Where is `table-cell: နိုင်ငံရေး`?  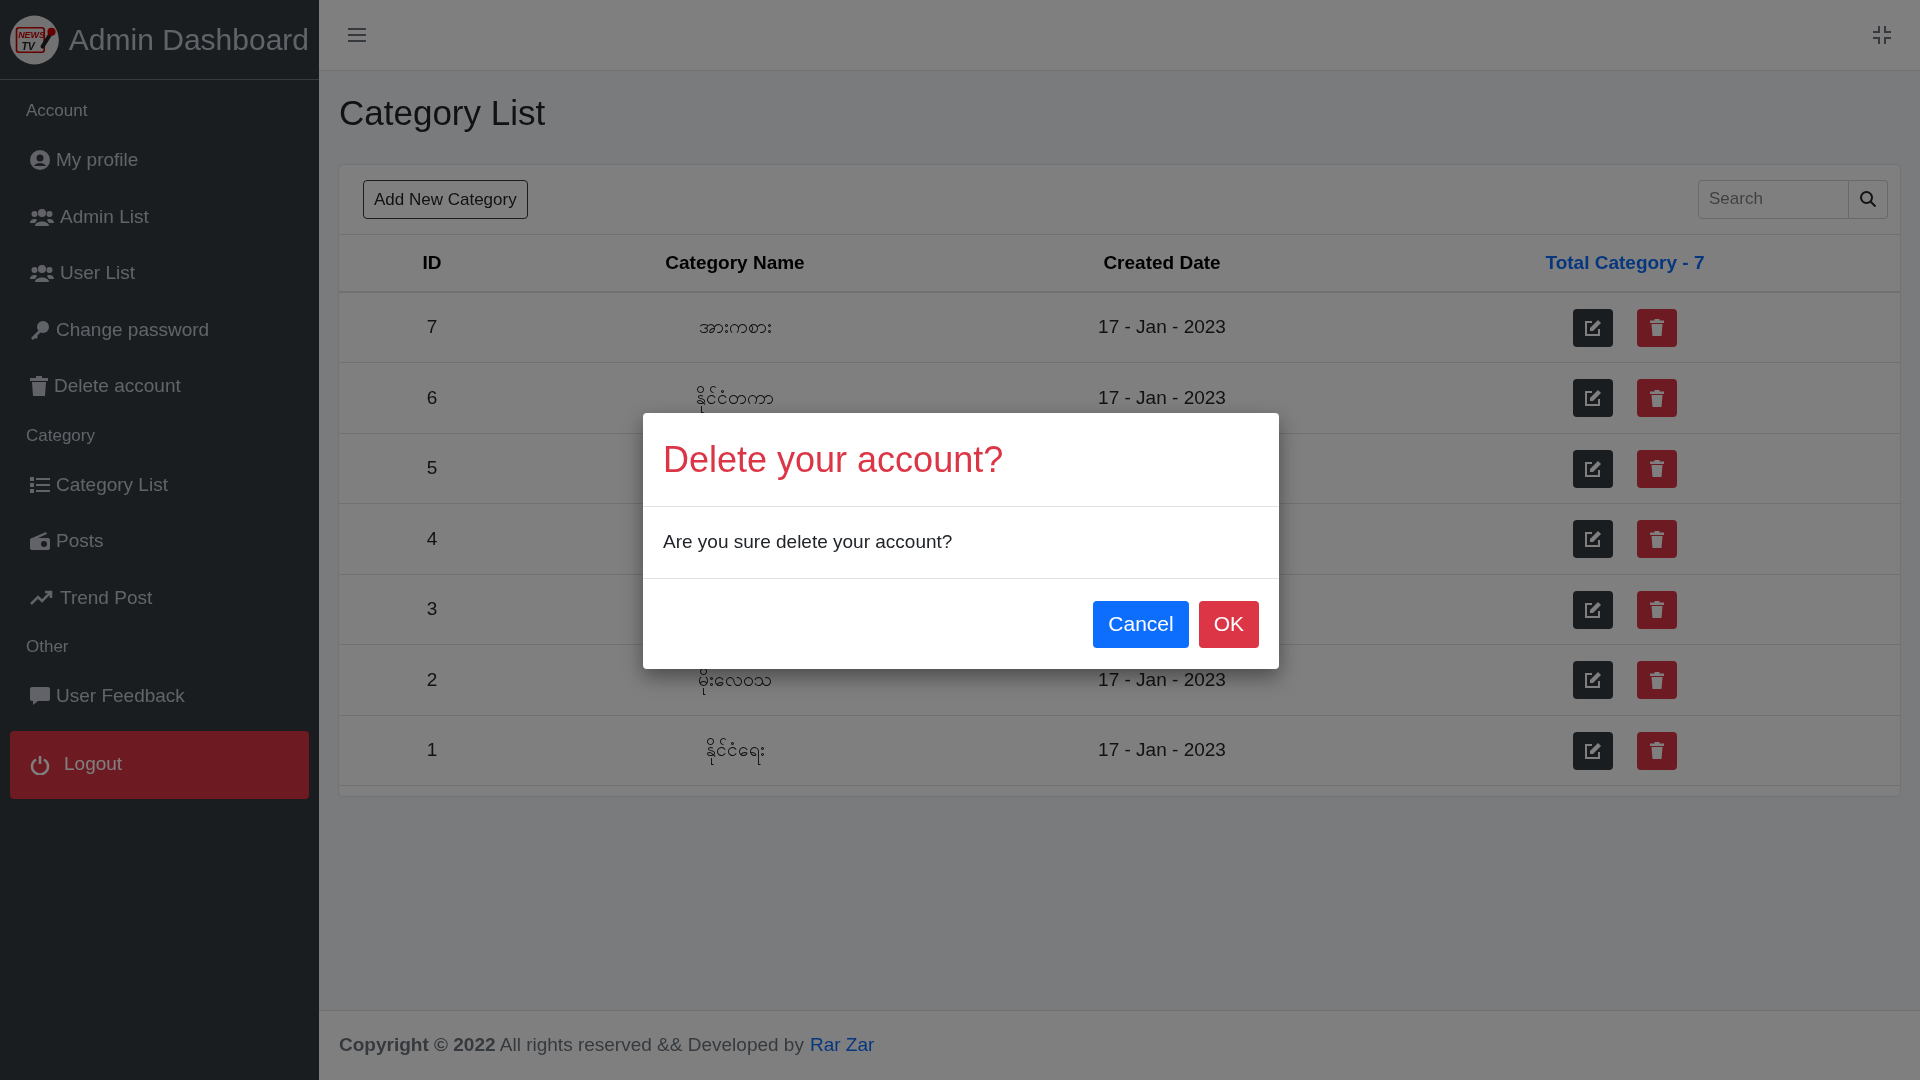 table-cell: နိုင်ငံရေး is located at coordinates (735, 750).